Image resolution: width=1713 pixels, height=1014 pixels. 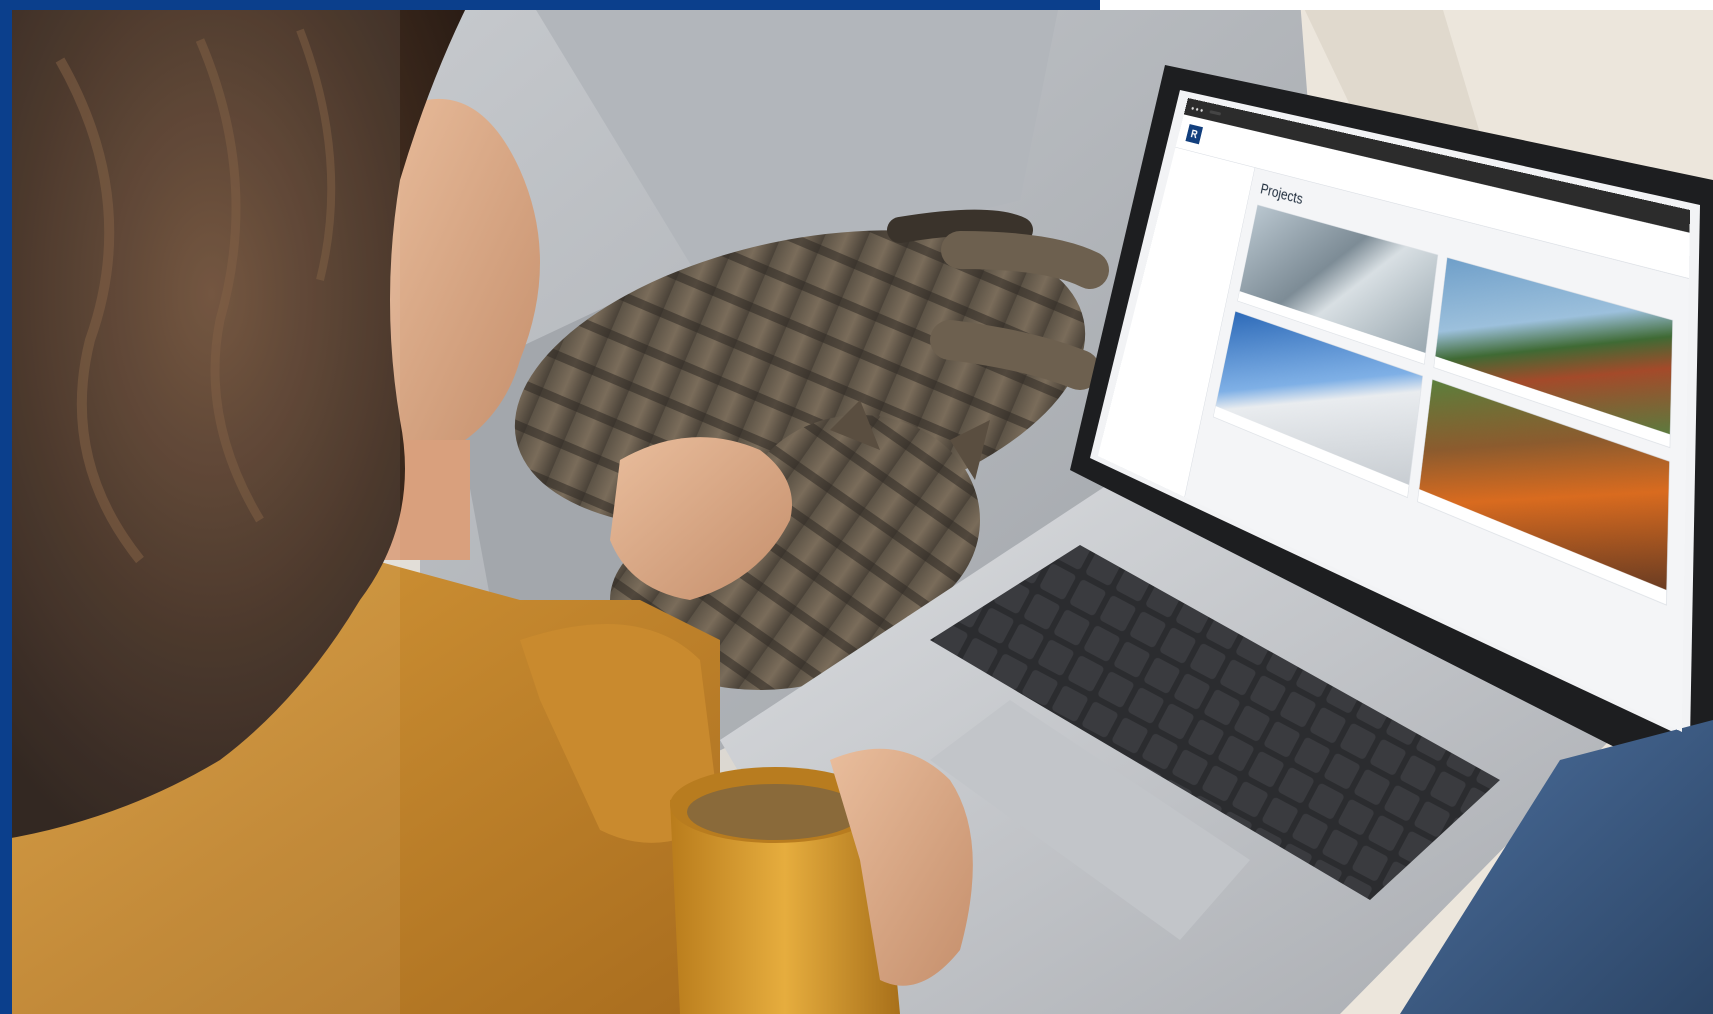 What do you see at coordinates (960, 226) in the screenshot?
I see `cat-tail` at bounding box center [960, 226].